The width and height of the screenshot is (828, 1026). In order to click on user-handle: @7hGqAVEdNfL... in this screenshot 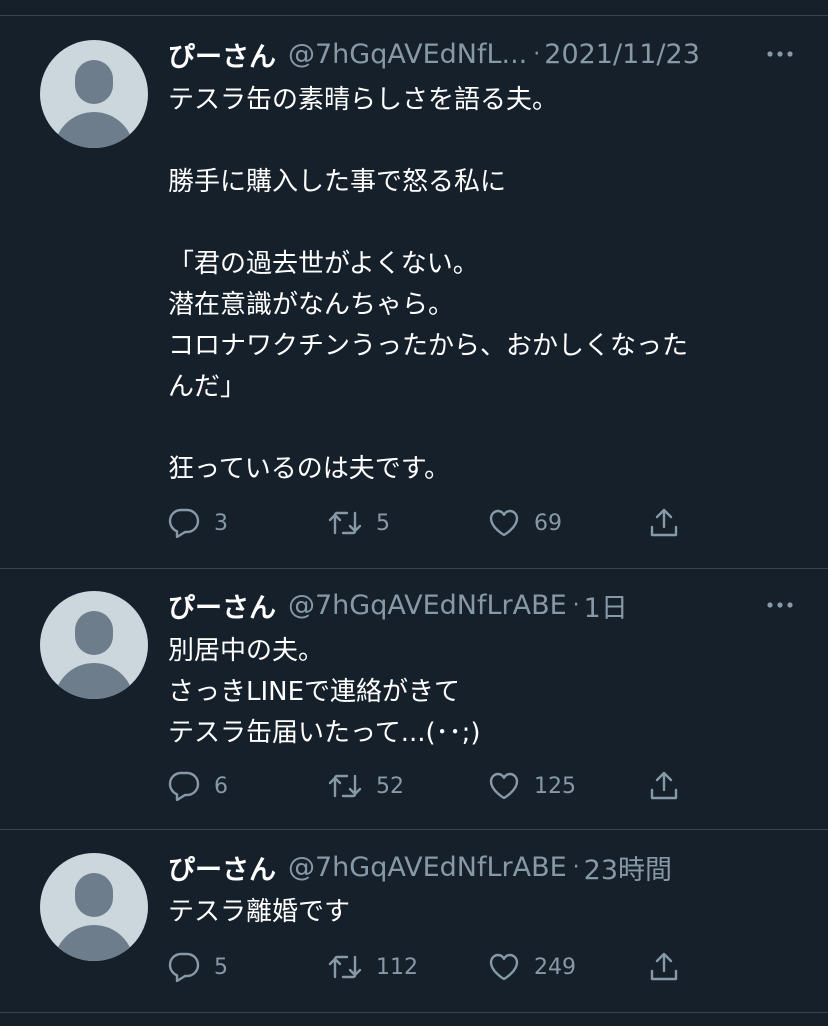, I will do `click(407, 54)`.